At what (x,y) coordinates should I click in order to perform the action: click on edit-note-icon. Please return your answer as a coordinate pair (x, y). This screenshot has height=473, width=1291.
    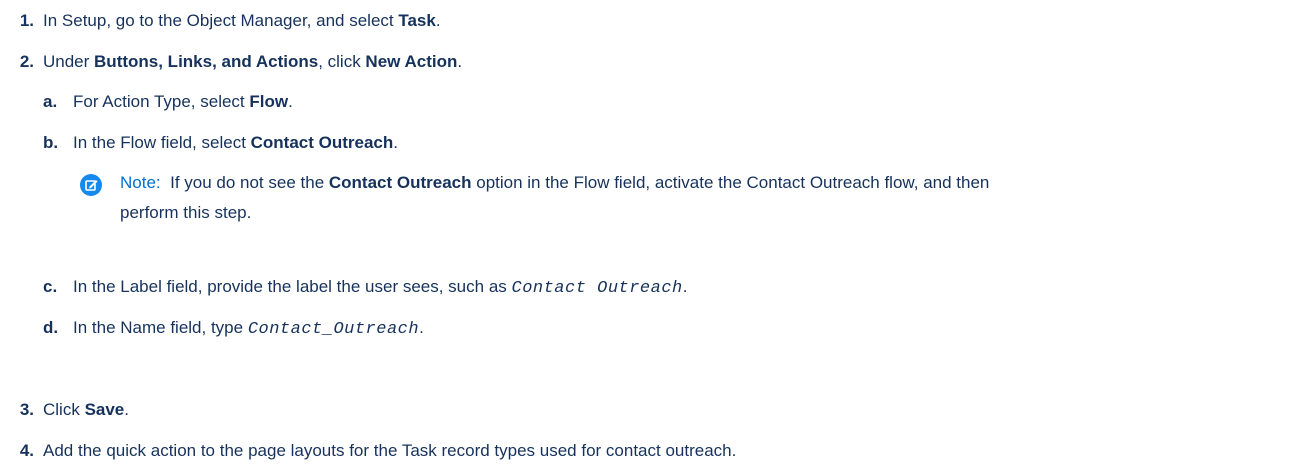
    Looking at the image, I should click on (91, 185).